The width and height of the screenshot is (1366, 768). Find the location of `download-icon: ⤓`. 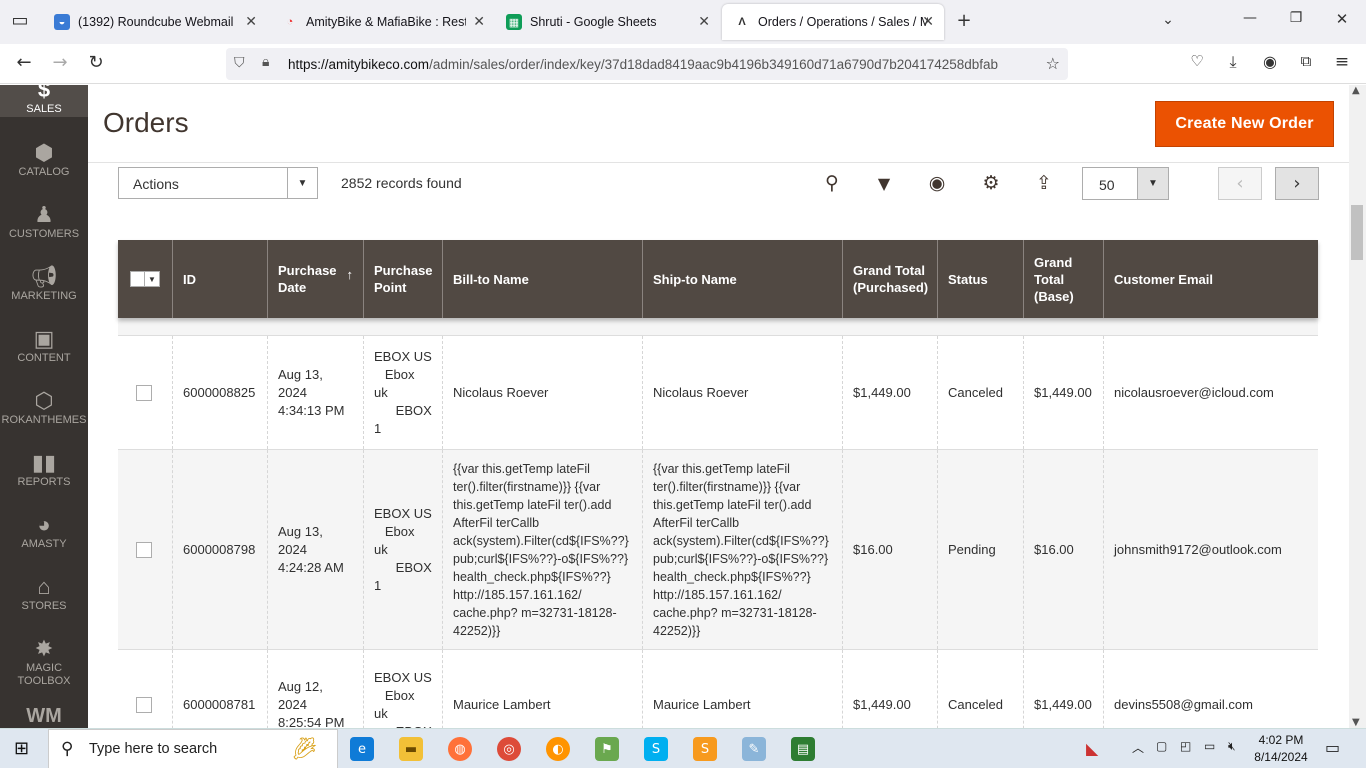

download-icon: ⤓ is located at coordinates (1233, 62).